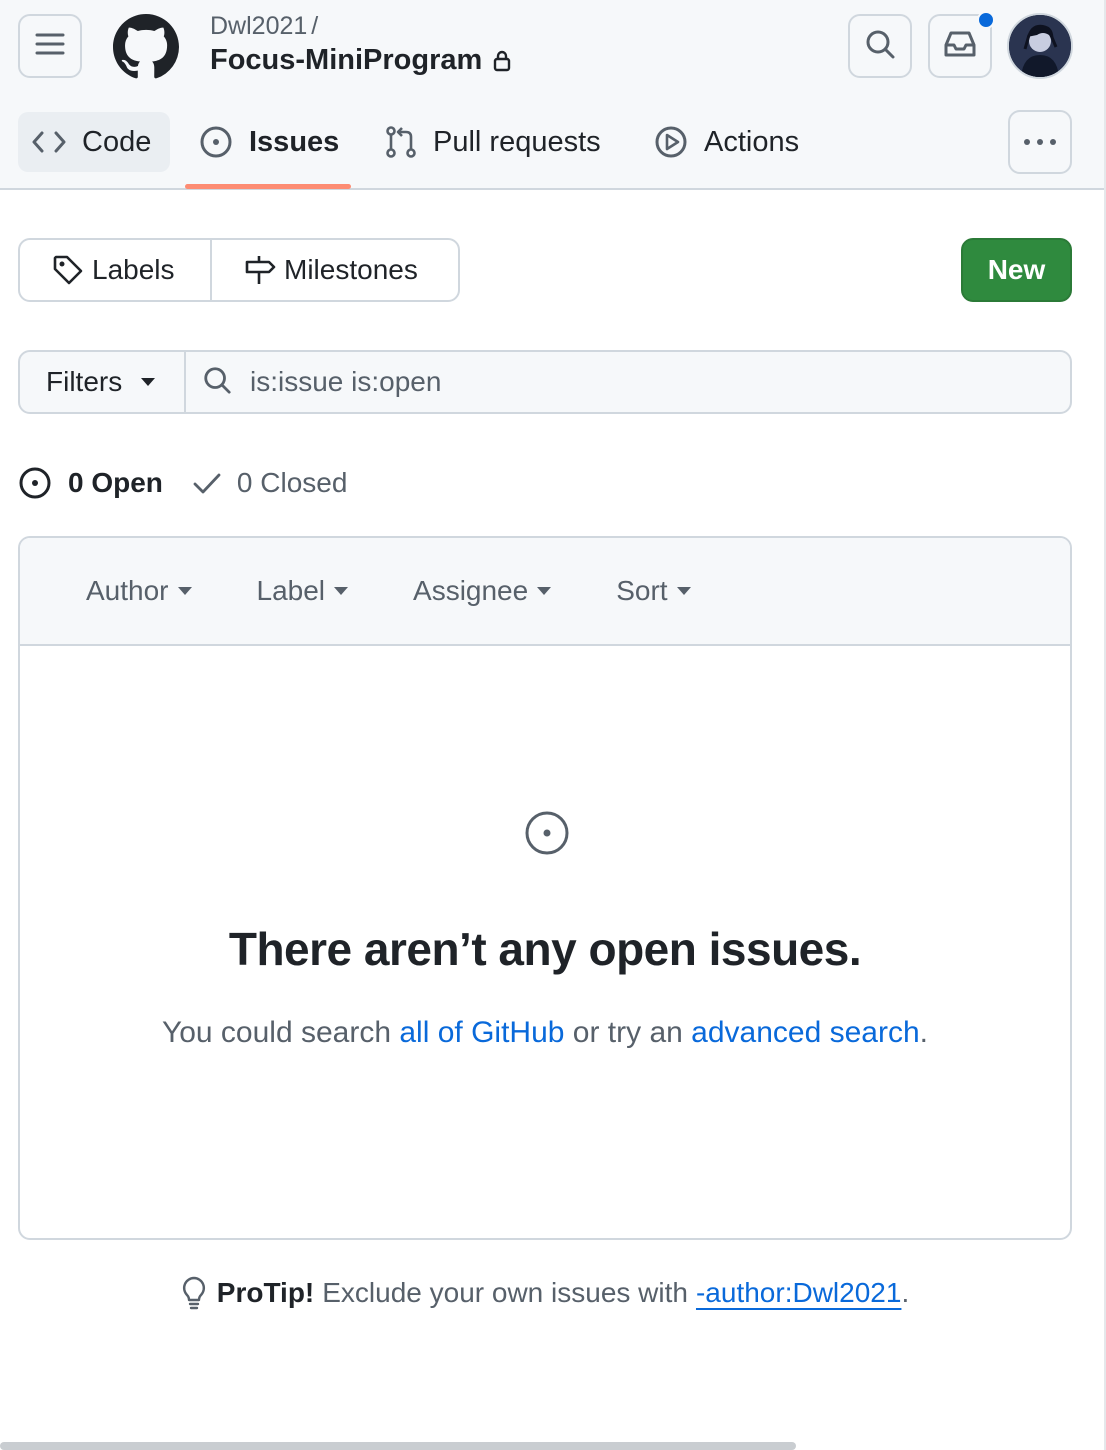  I want to click on author-dropdown: Author, so click(139, 591).